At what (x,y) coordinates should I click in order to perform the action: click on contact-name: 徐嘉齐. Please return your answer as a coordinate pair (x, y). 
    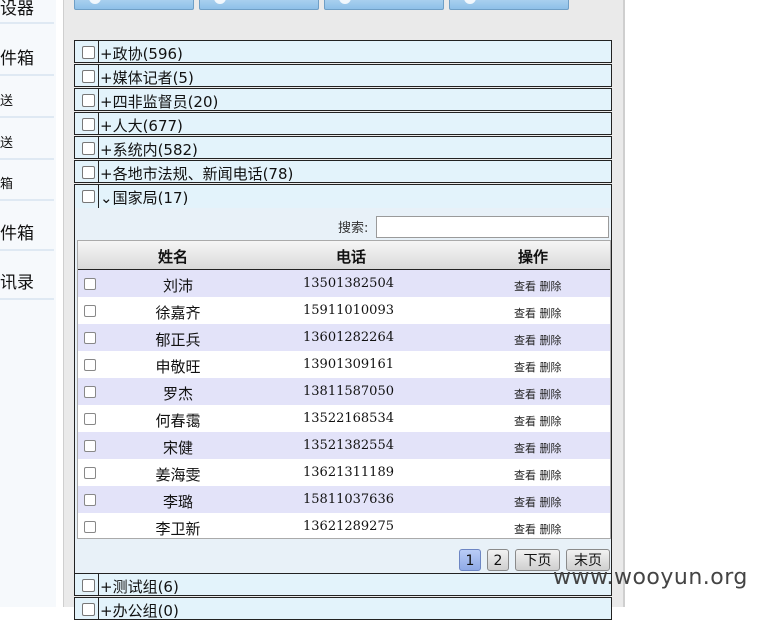
    Looking at the image, I should click on (178, 313).